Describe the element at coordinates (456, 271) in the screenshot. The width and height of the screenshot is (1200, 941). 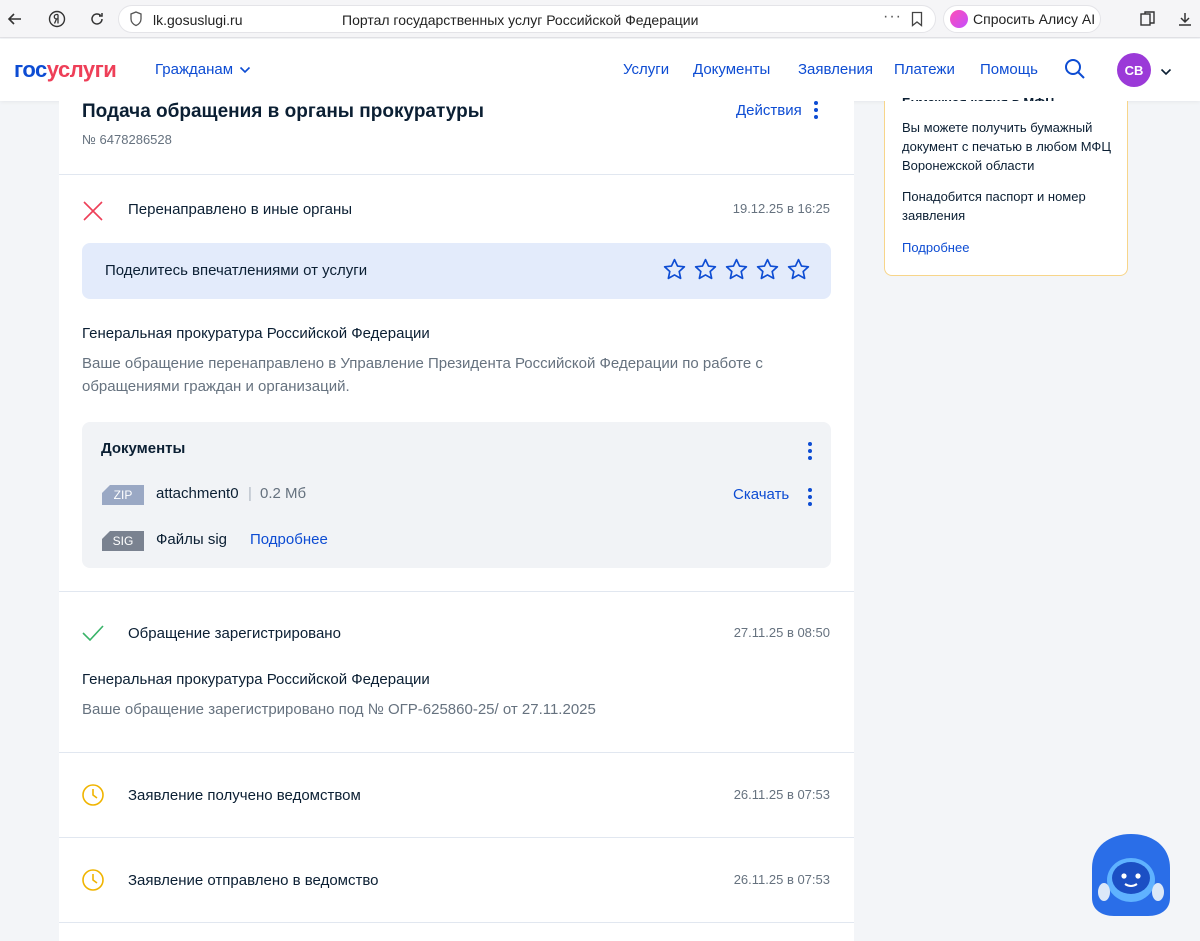
I see `feedback-banner: Поделитесь впечатлениями от услуги` at that location.